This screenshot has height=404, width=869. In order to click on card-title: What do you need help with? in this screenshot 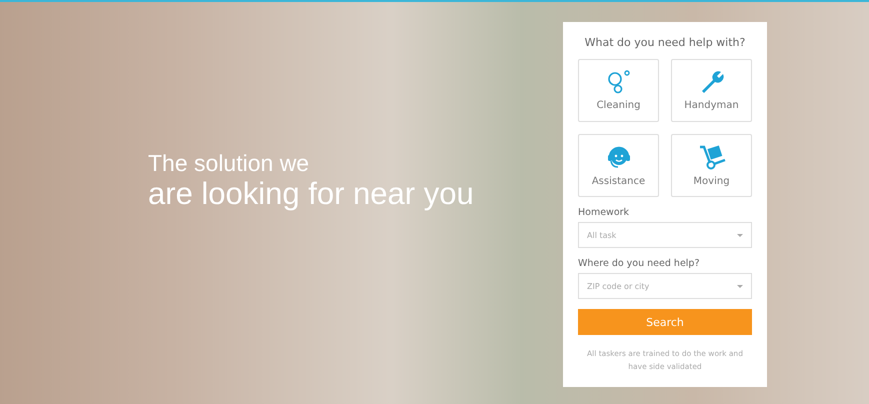, I will do `click(665, 42)`.